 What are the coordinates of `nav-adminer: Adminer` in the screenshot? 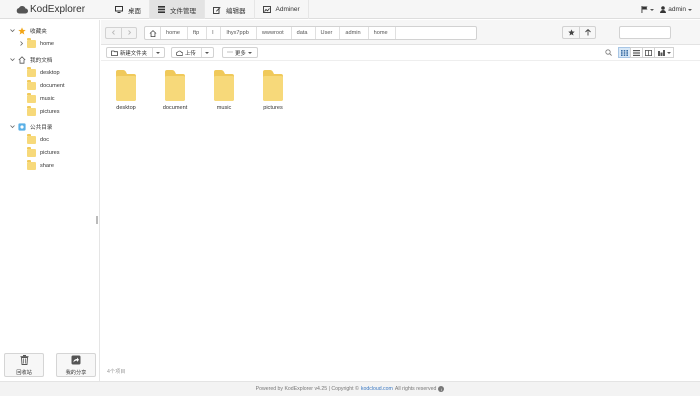 It's located at (282, 9).